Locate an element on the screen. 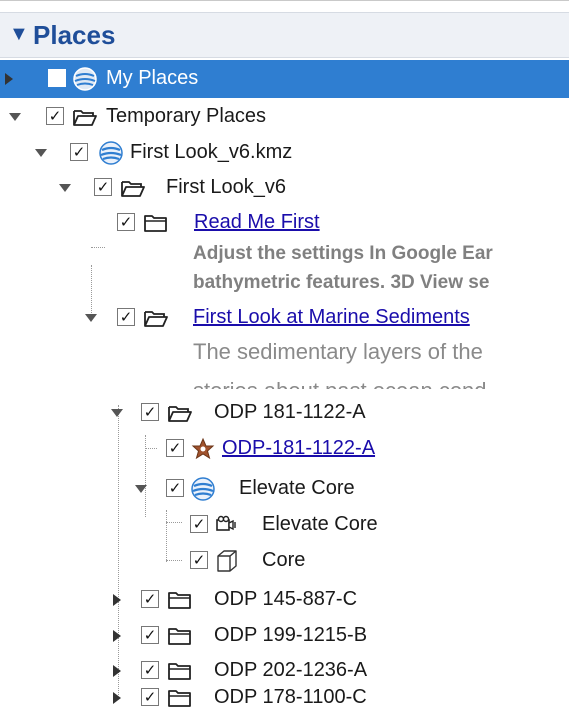 The image size is (569, 715). tree-item-label: Core is located at coordinates (284, 560).